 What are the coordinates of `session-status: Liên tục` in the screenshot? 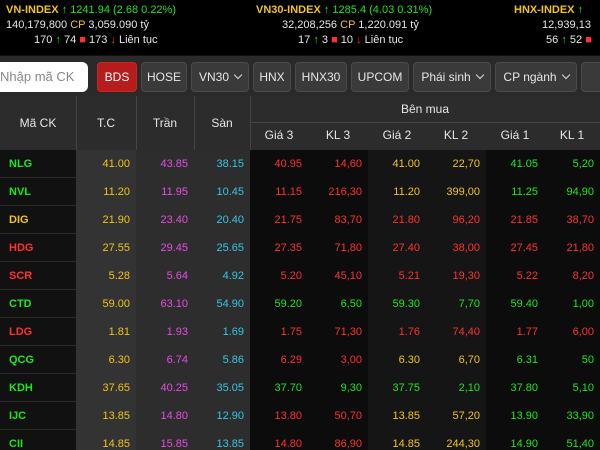 It's located at (384, 40).